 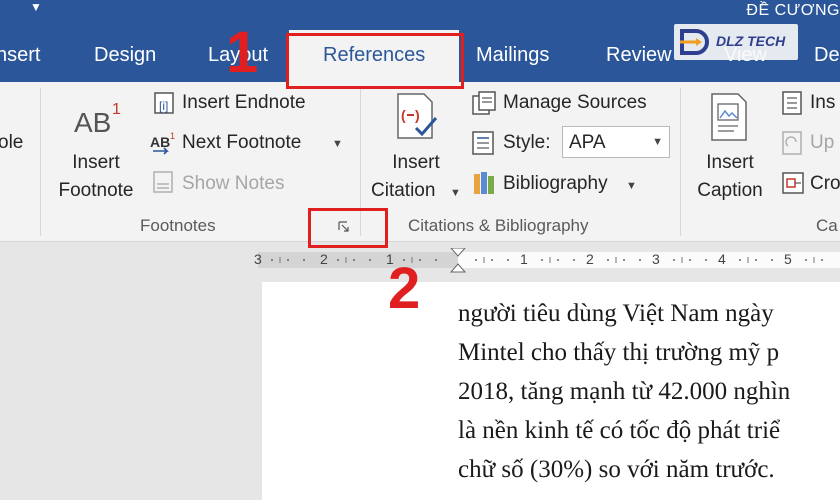 What do you see at coordinates (730, 117) in the screenshot?
I see `insert-caption-icon` at bounding box center [730, 117].